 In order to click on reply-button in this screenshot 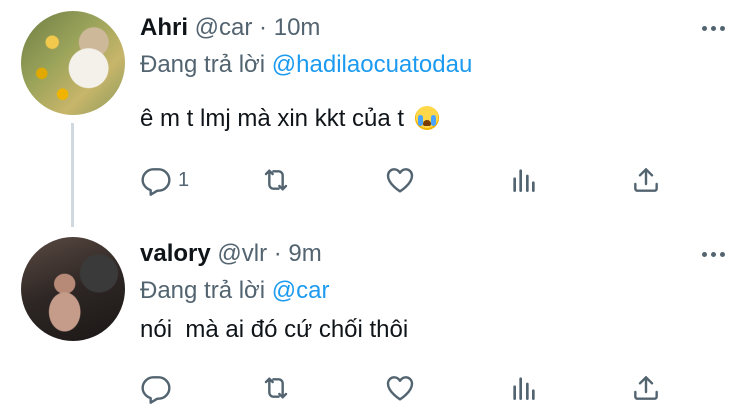, I will do `click(159, 388)`.